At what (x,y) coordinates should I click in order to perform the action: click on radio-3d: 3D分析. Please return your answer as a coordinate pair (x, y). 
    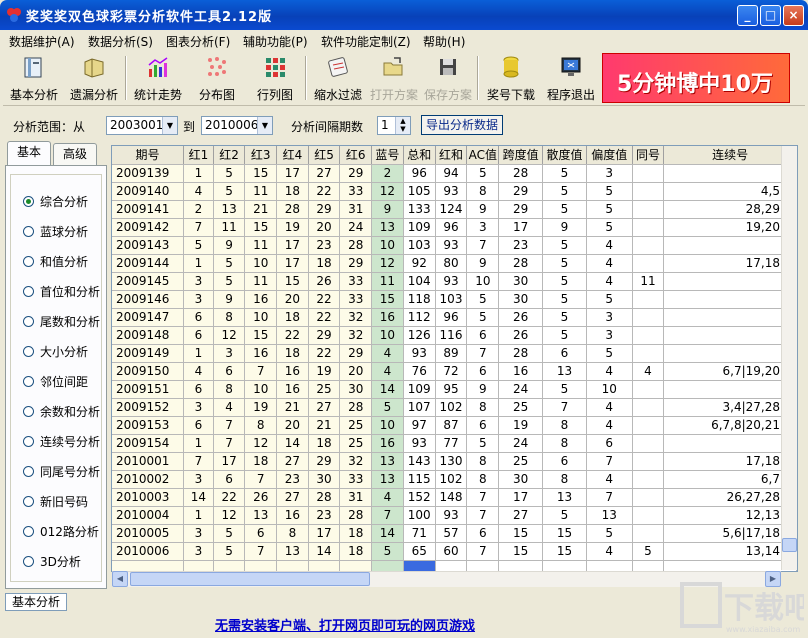
    Looking at the image, I should click on (52, 561).